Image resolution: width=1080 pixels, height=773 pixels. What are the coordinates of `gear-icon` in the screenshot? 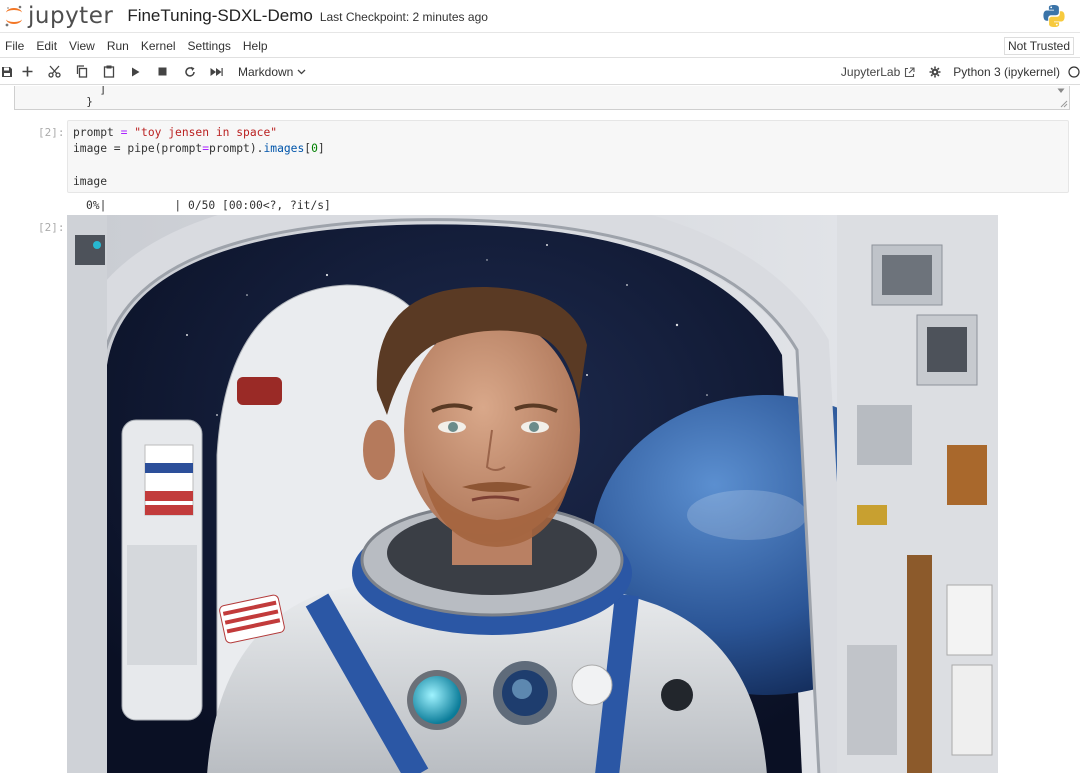 It's located at (935, 72).